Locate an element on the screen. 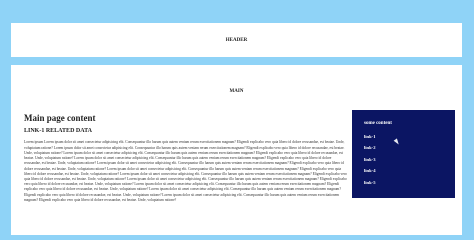 The image size is (474, 240). sidebar-link-4: link-4 is located at coordinates (409, 171).